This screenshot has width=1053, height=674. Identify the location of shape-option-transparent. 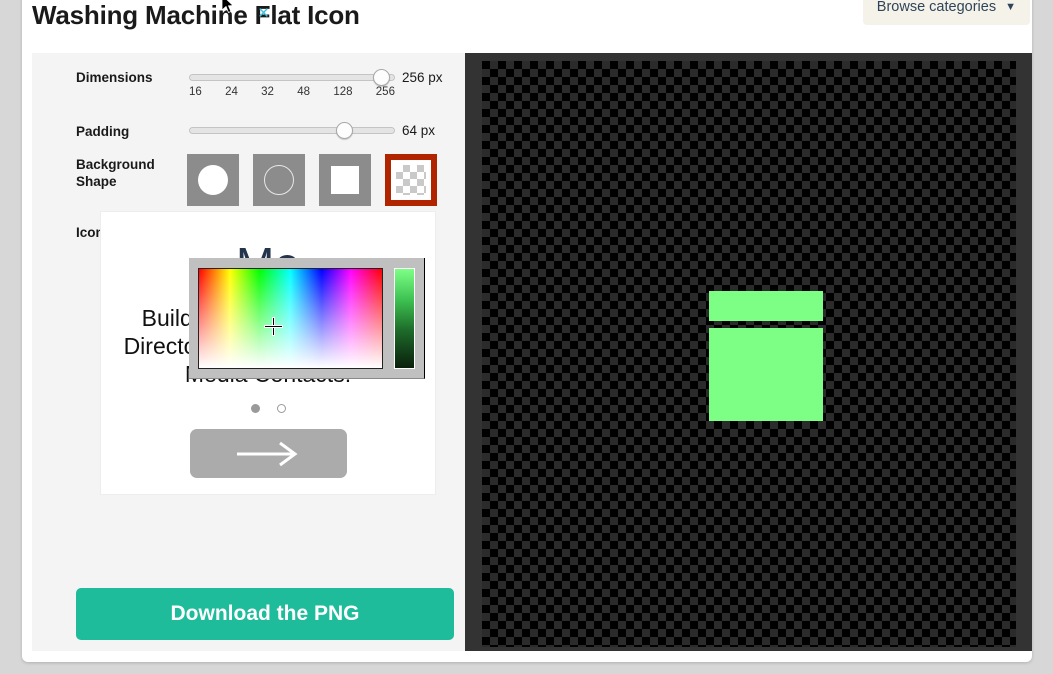
(411, 180).